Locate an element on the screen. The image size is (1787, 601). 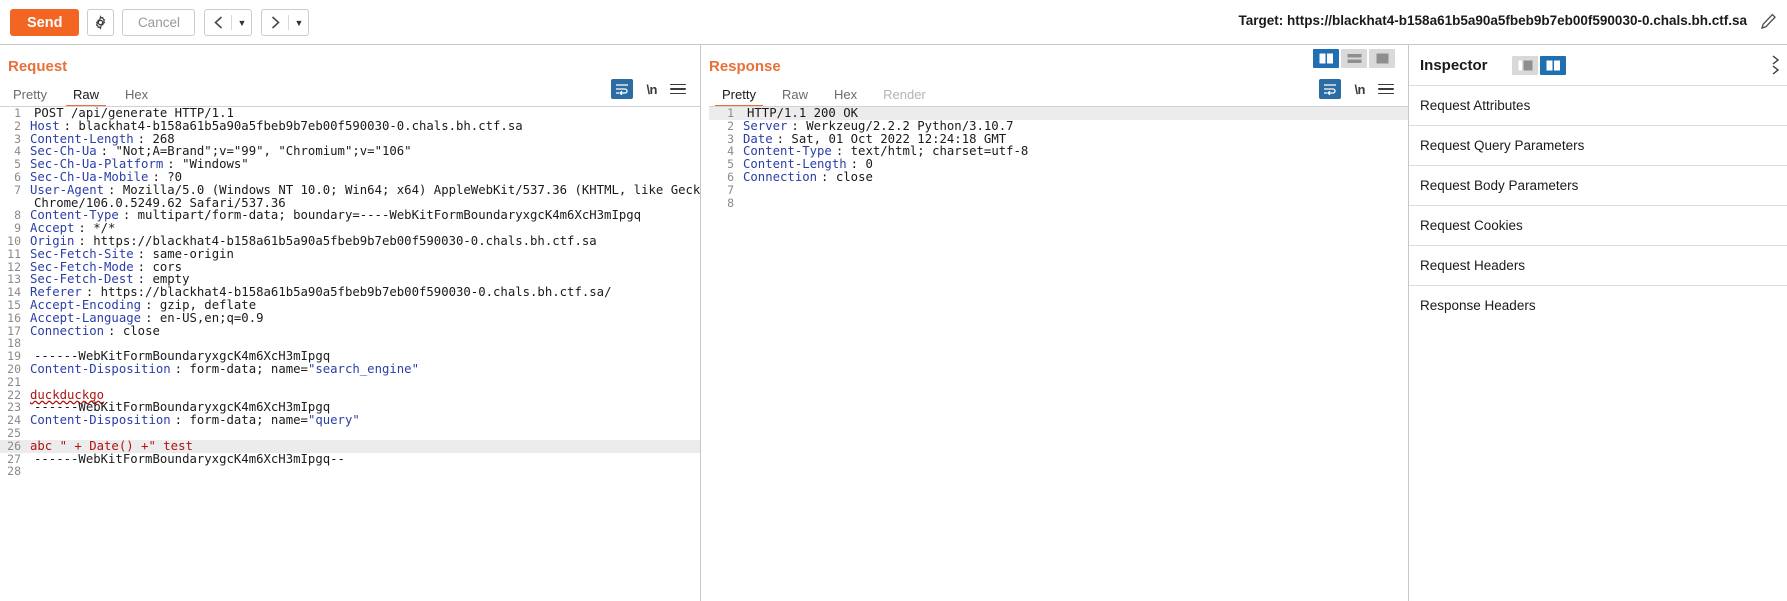
inspector-expand-icon is located at coordinates (1553, 65).